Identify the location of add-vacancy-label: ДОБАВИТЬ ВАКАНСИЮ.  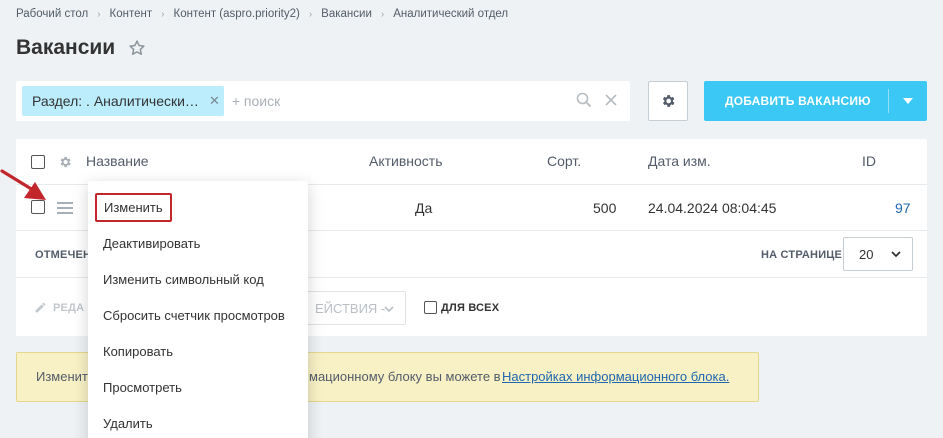
(798, 101).